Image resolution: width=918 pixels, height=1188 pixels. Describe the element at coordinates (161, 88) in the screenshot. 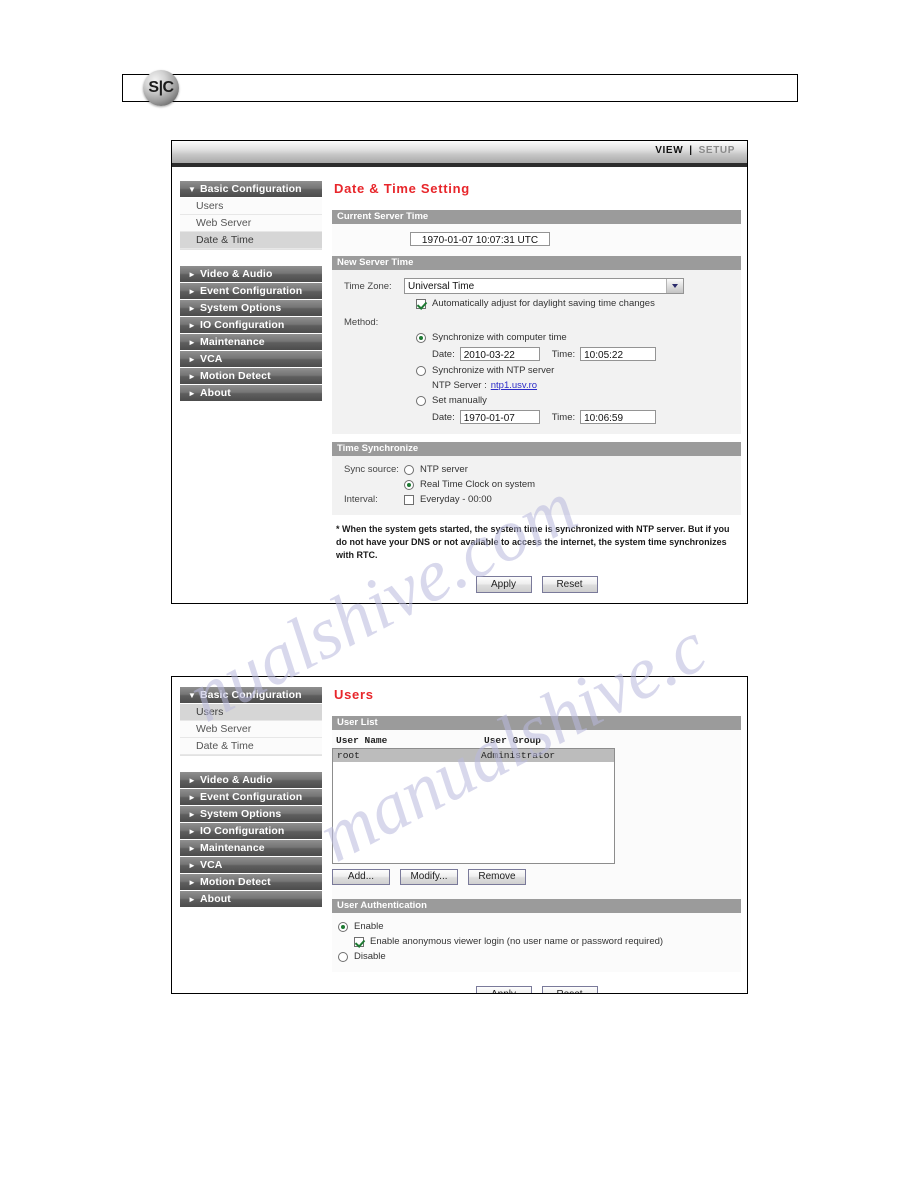

I see `brand-logo: S|C` at that location.